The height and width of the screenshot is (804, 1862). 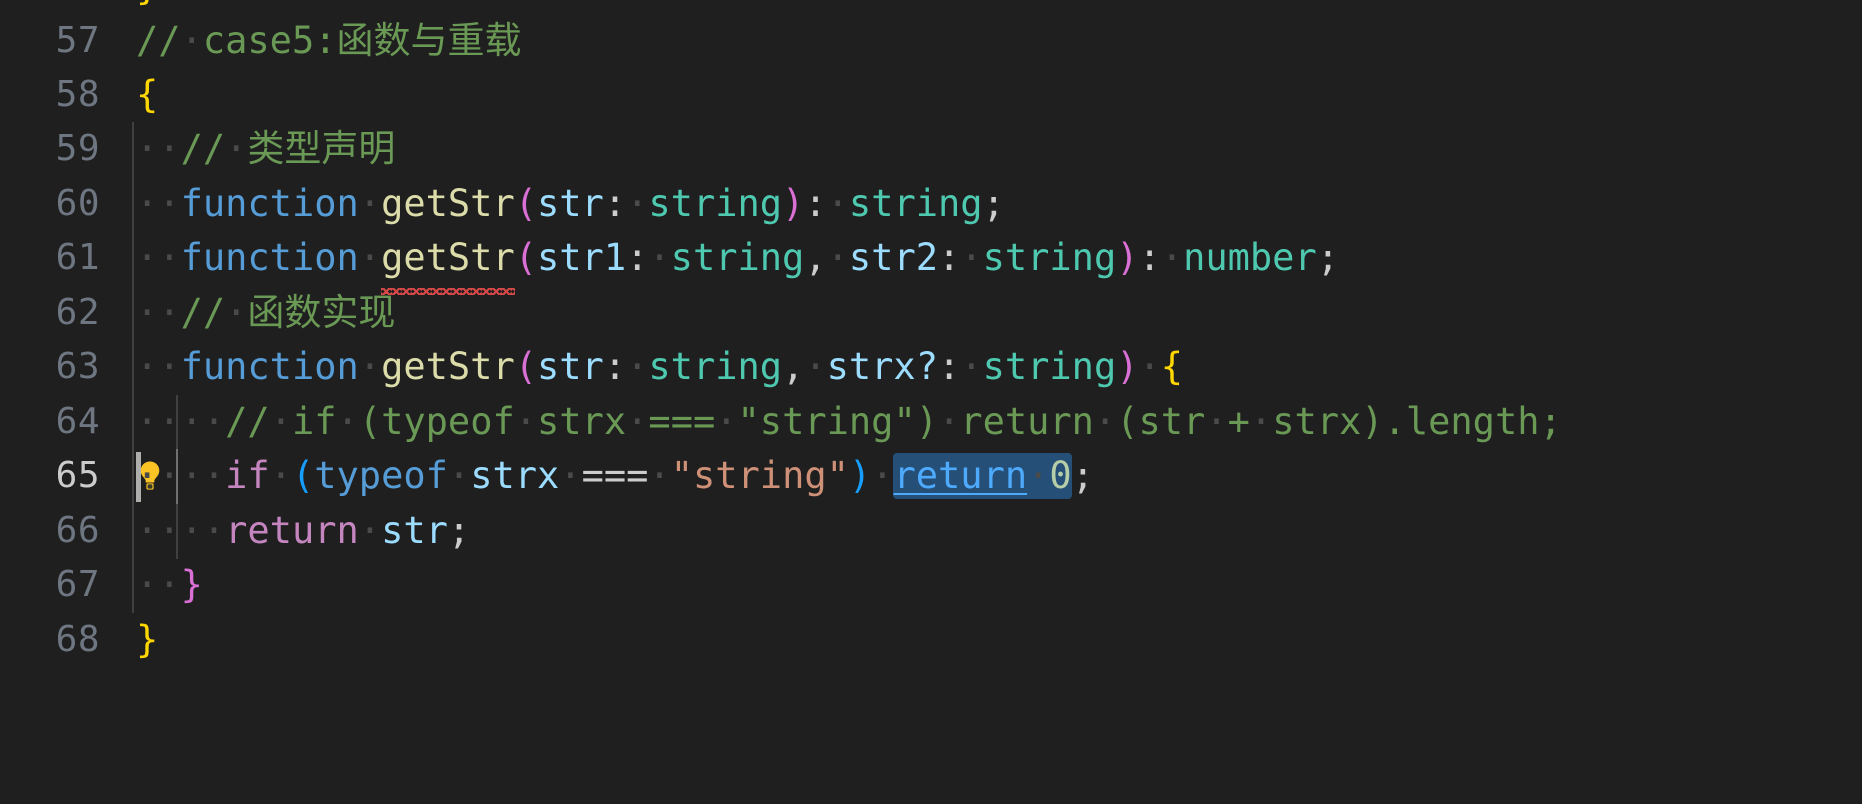 What do you see at coordinates (50, 258) in the screenshot?
I see `line-number-61: 61` at bounding box center [50, 258].